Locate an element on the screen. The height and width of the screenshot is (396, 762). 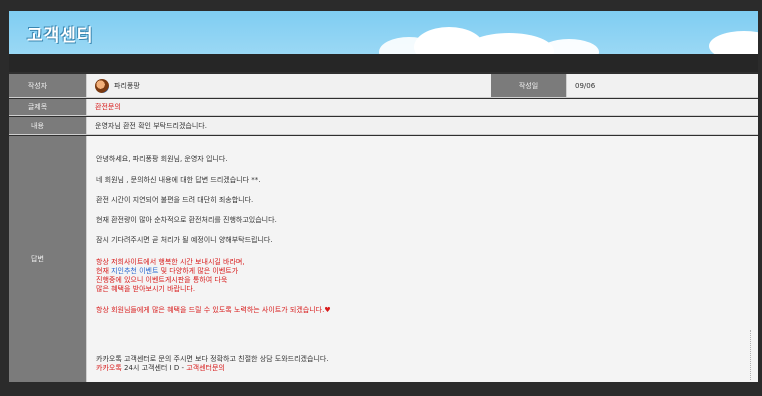
promo-text: 및 다양하게 많은 이벤트가 is located at coordinates (198, 271).